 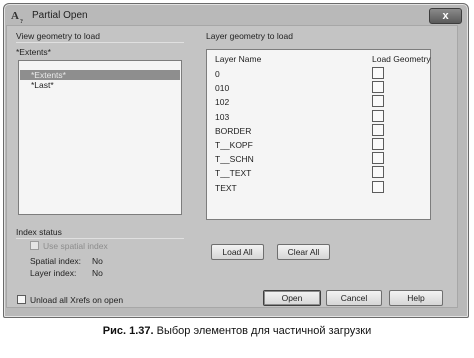 I want to click on layer-row: TEXT, so click(x=318, y=187).